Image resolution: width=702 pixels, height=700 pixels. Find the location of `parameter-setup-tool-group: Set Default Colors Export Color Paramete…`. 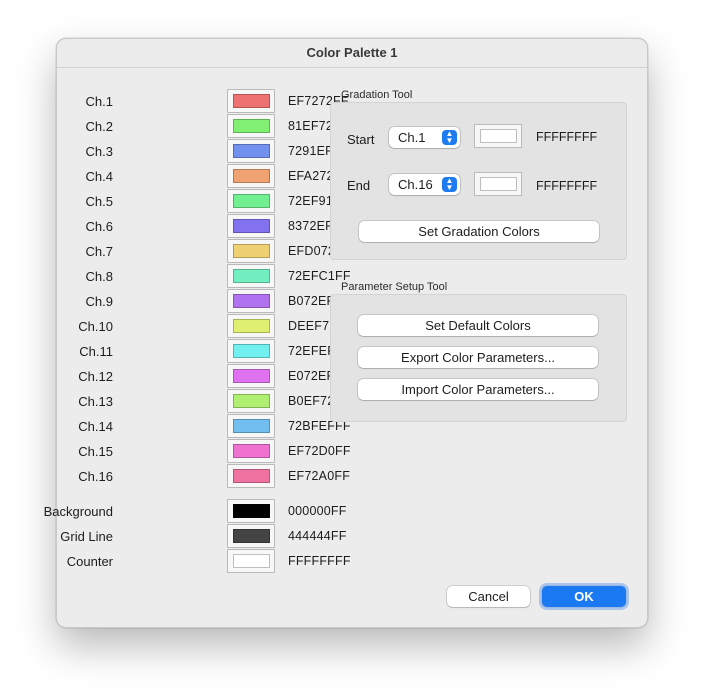

parameter-setup-tool-group: Set Default Colors Export Color Paramete… is located at coordinates (478, 358).